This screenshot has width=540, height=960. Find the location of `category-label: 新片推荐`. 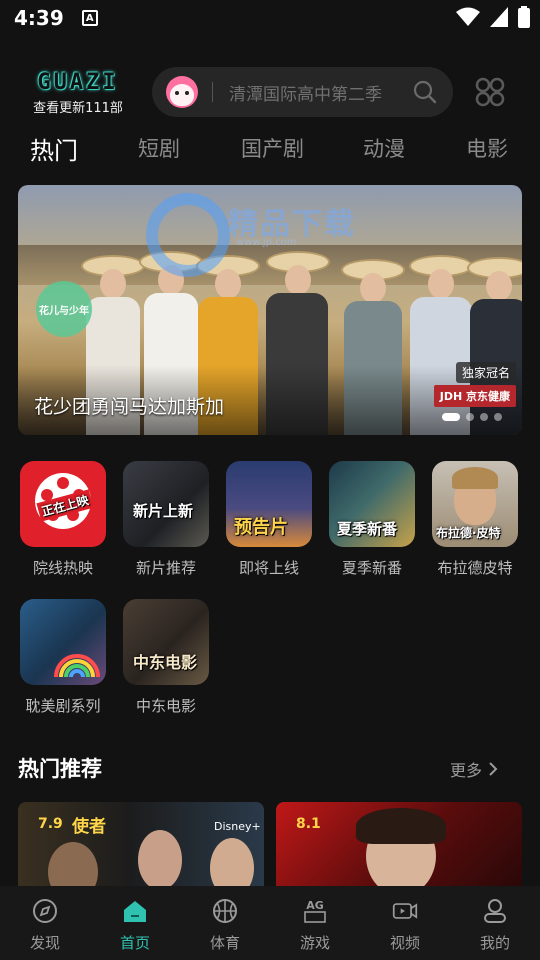

category-label: 新片推荐 is located at coordinates (165, 568).